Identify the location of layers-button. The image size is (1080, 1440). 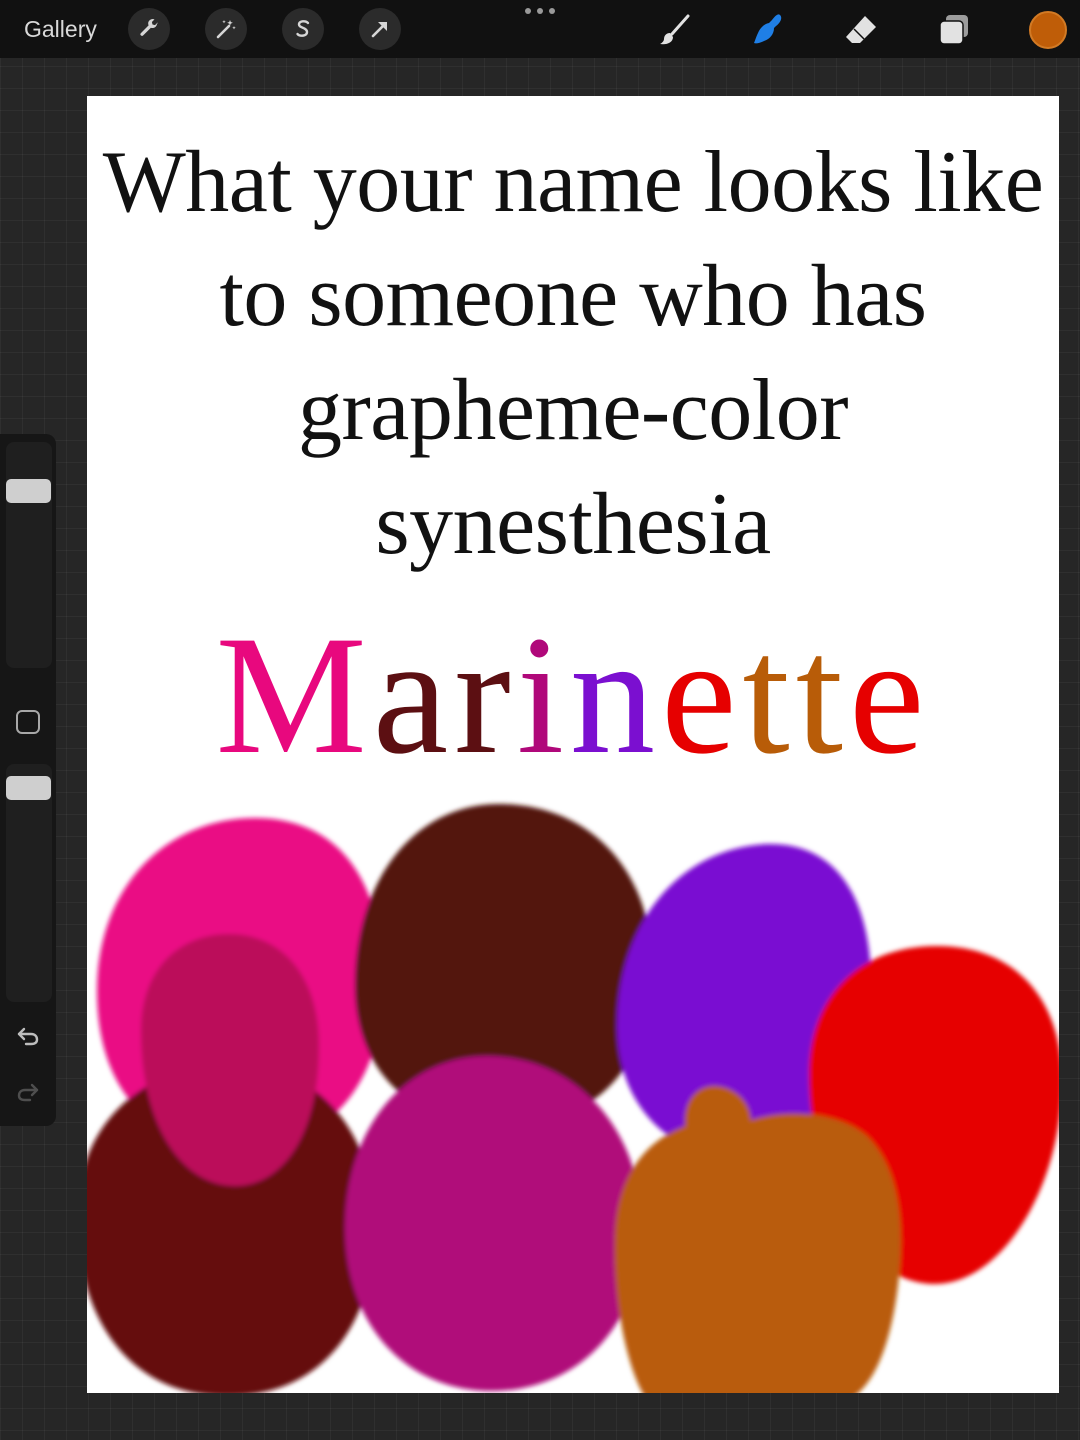
(955, 30).